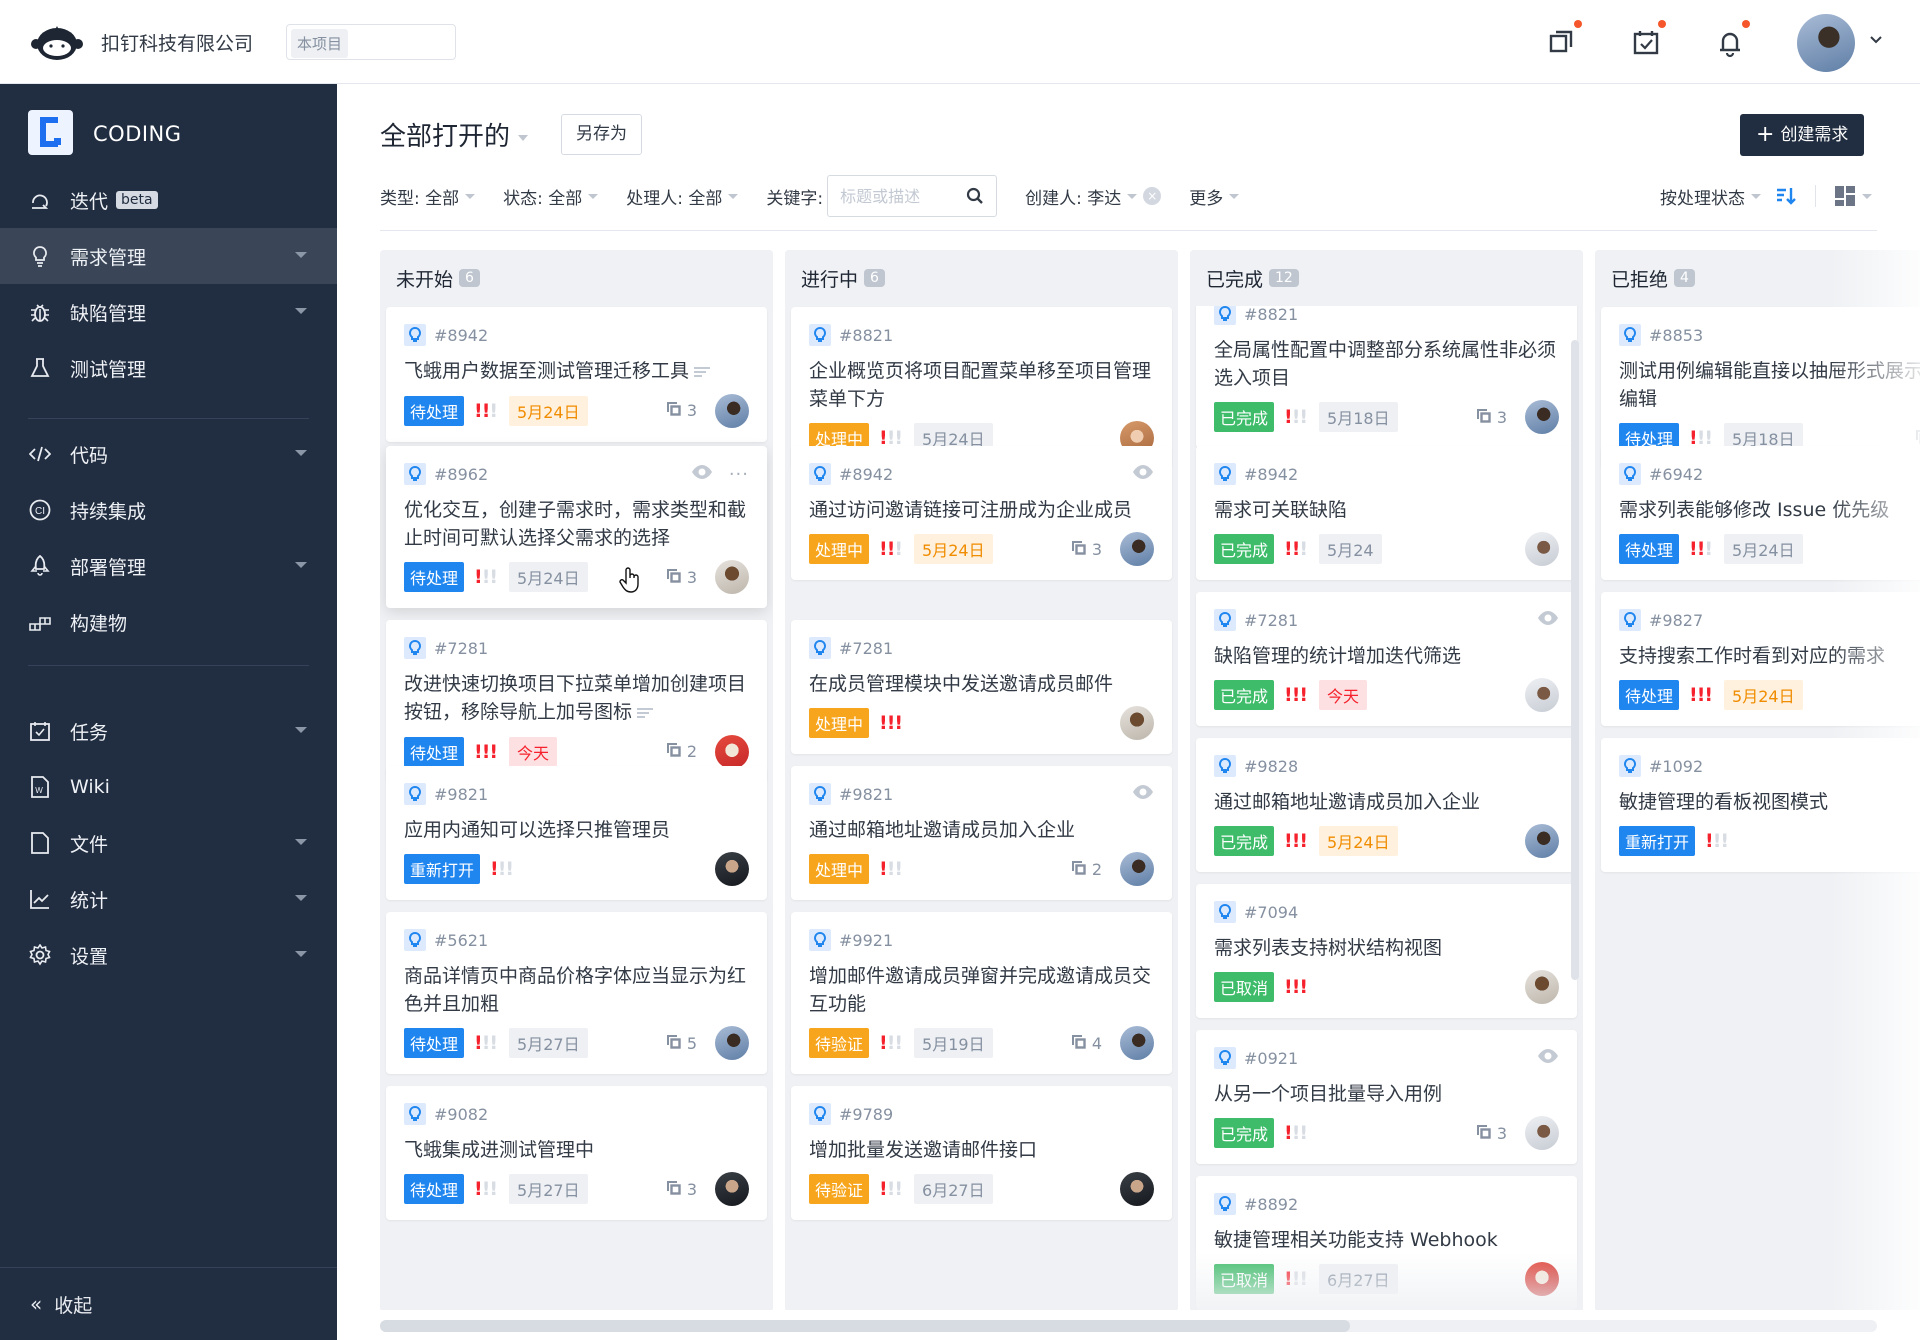 The image size is (1920, 1340). I want to click on sidebar-item-6: 部署管理, so click(168, 566).